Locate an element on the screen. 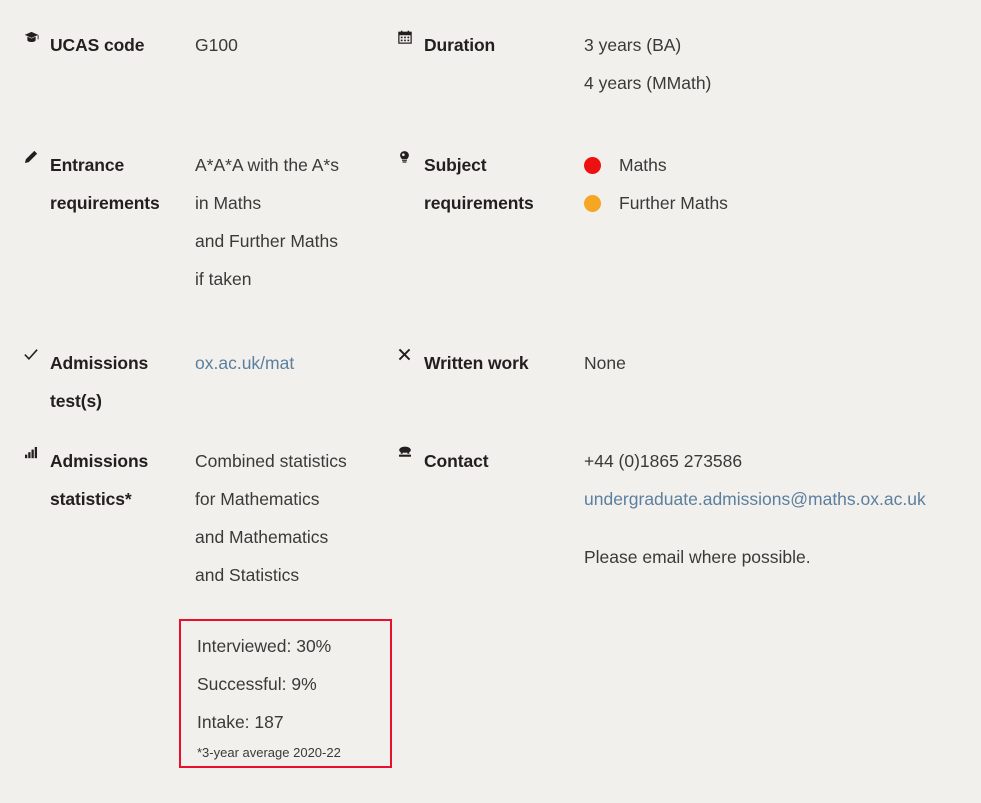  contact-note: Please email where possible. is located at coordinates (697, 557).